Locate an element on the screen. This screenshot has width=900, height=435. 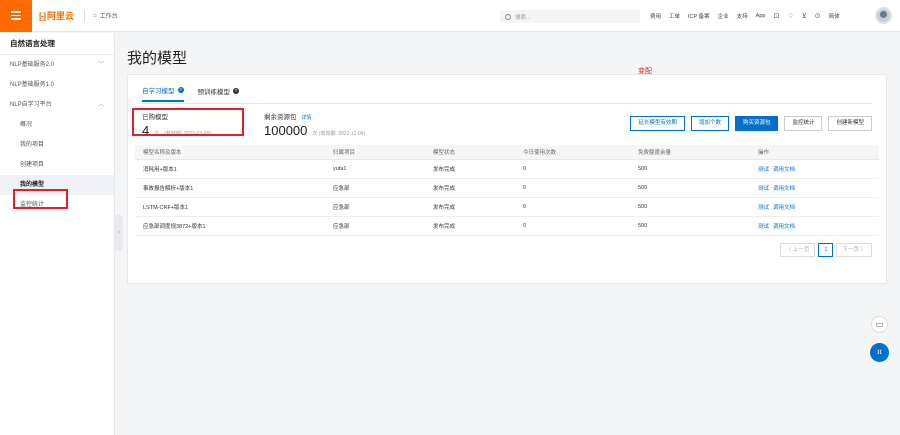
collapse-sidebar-handle: ‹ is located at coordinates (119, 233).